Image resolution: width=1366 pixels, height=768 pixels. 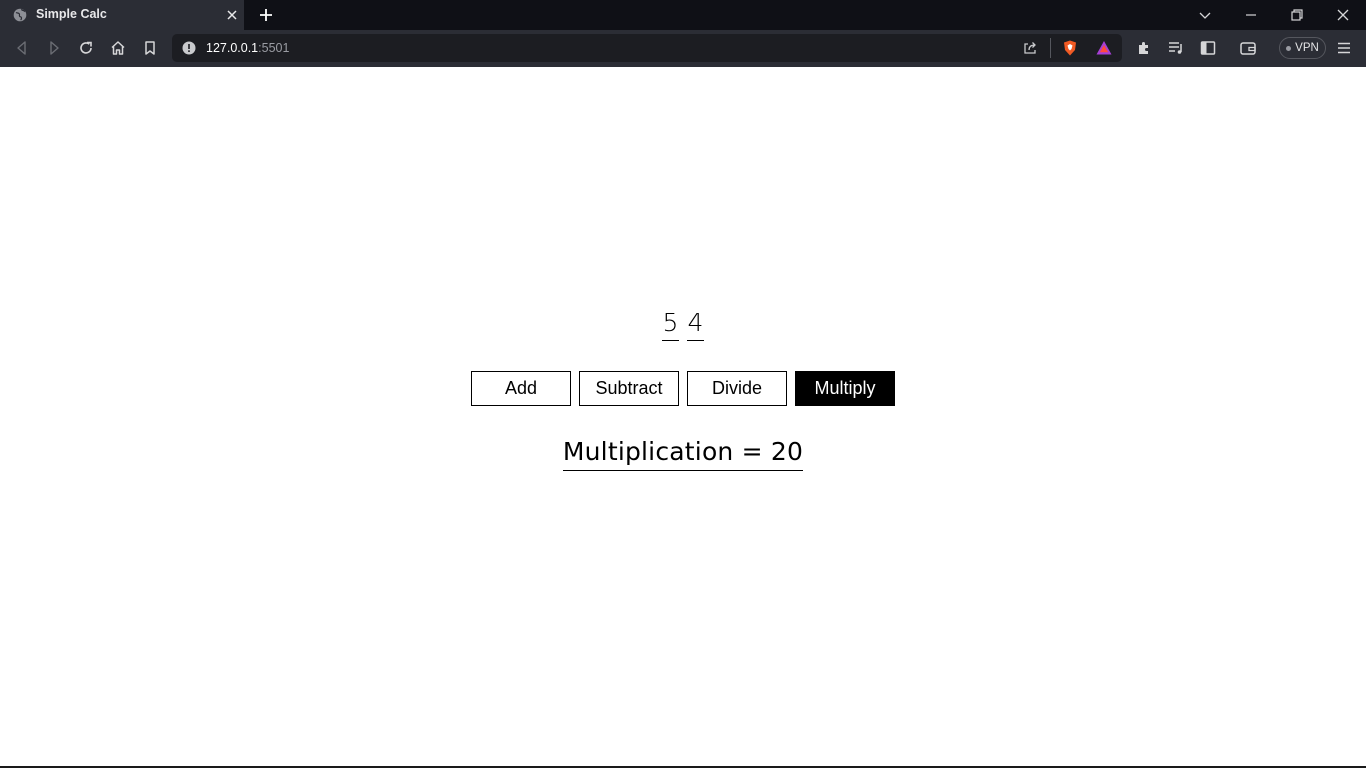 I want to click on url-text: 127.0.0.1:5501, so click(x=247, y=48).